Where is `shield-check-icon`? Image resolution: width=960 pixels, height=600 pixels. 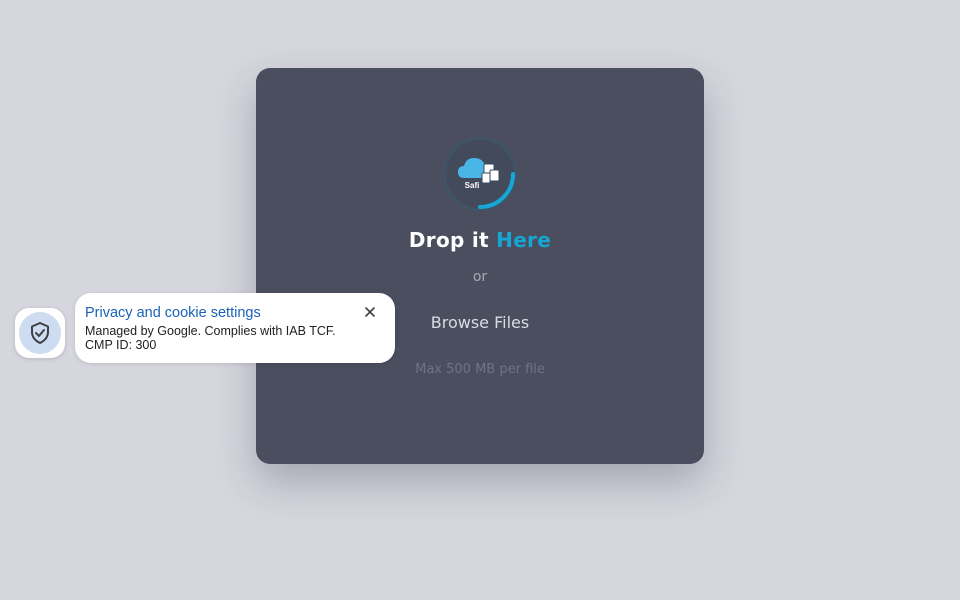
shield-check-icon is located at coordinates (40, 333).